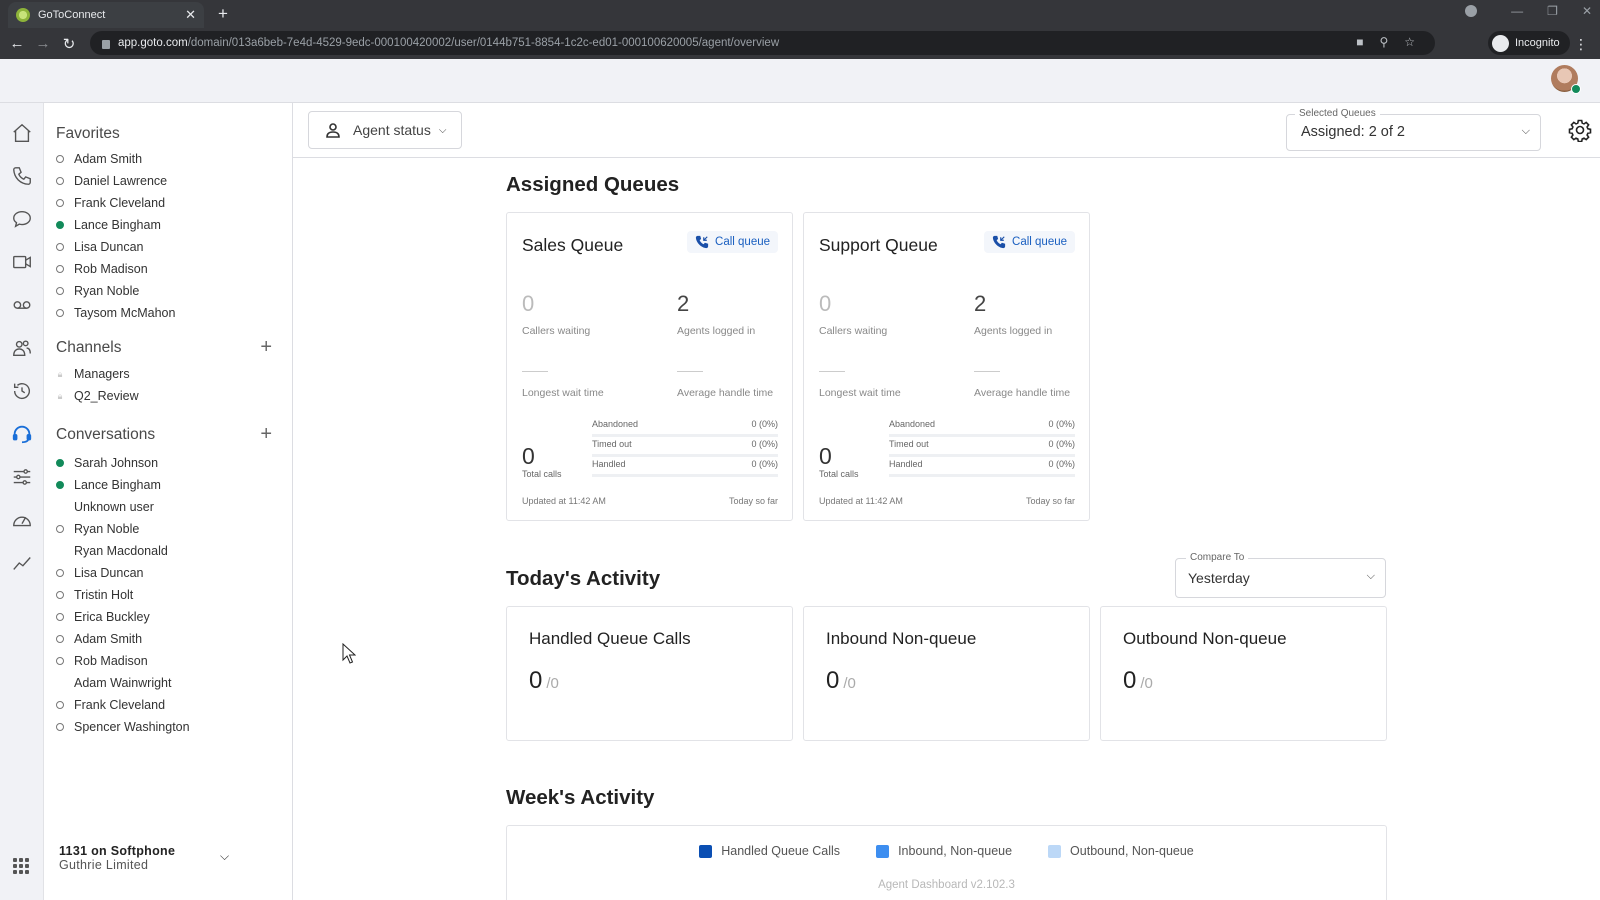 This screenshot has height=900, width=1600. I want to click on version-label: Agent Dashboard v2.102.3, so click(946, 885).